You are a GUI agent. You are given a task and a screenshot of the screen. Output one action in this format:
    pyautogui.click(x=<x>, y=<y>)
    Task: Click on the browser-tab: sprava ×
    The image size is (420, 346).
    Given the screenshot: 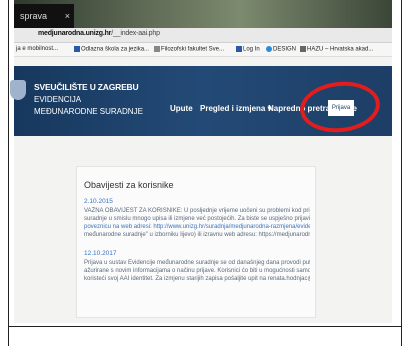 What is the action you would take?
    pyautogui.click(x=44, y=16)
    